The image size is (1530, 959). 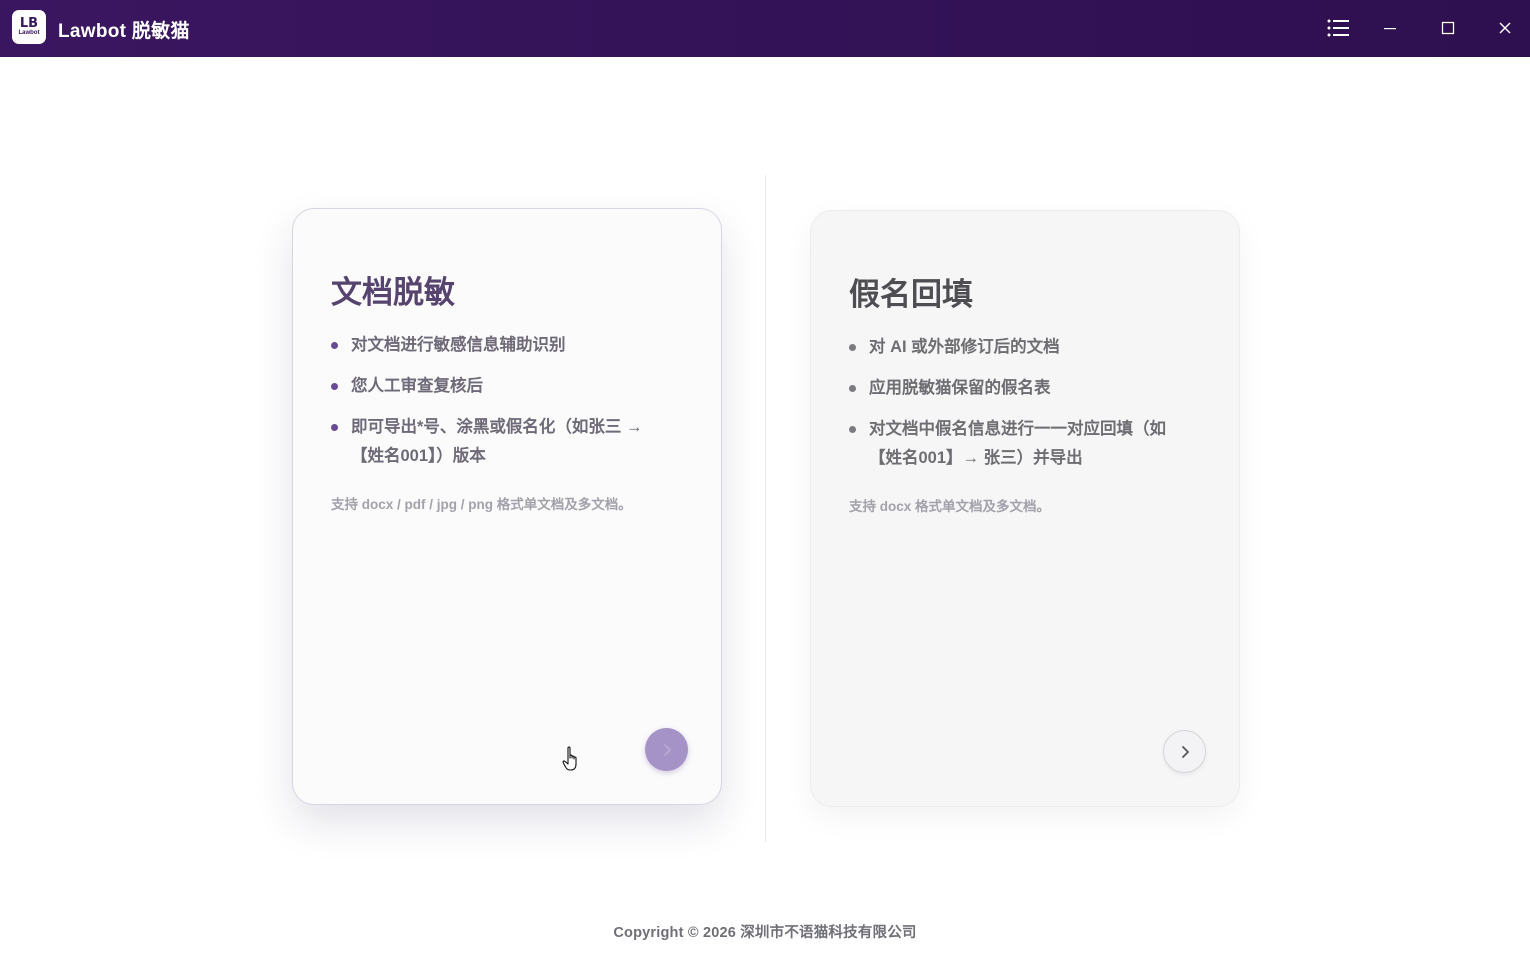 I want to click on list-item-text: 即可导出*号、涂黑或假名化（如张三 → 【姓名001】）版本, so click(x=497, y=441).